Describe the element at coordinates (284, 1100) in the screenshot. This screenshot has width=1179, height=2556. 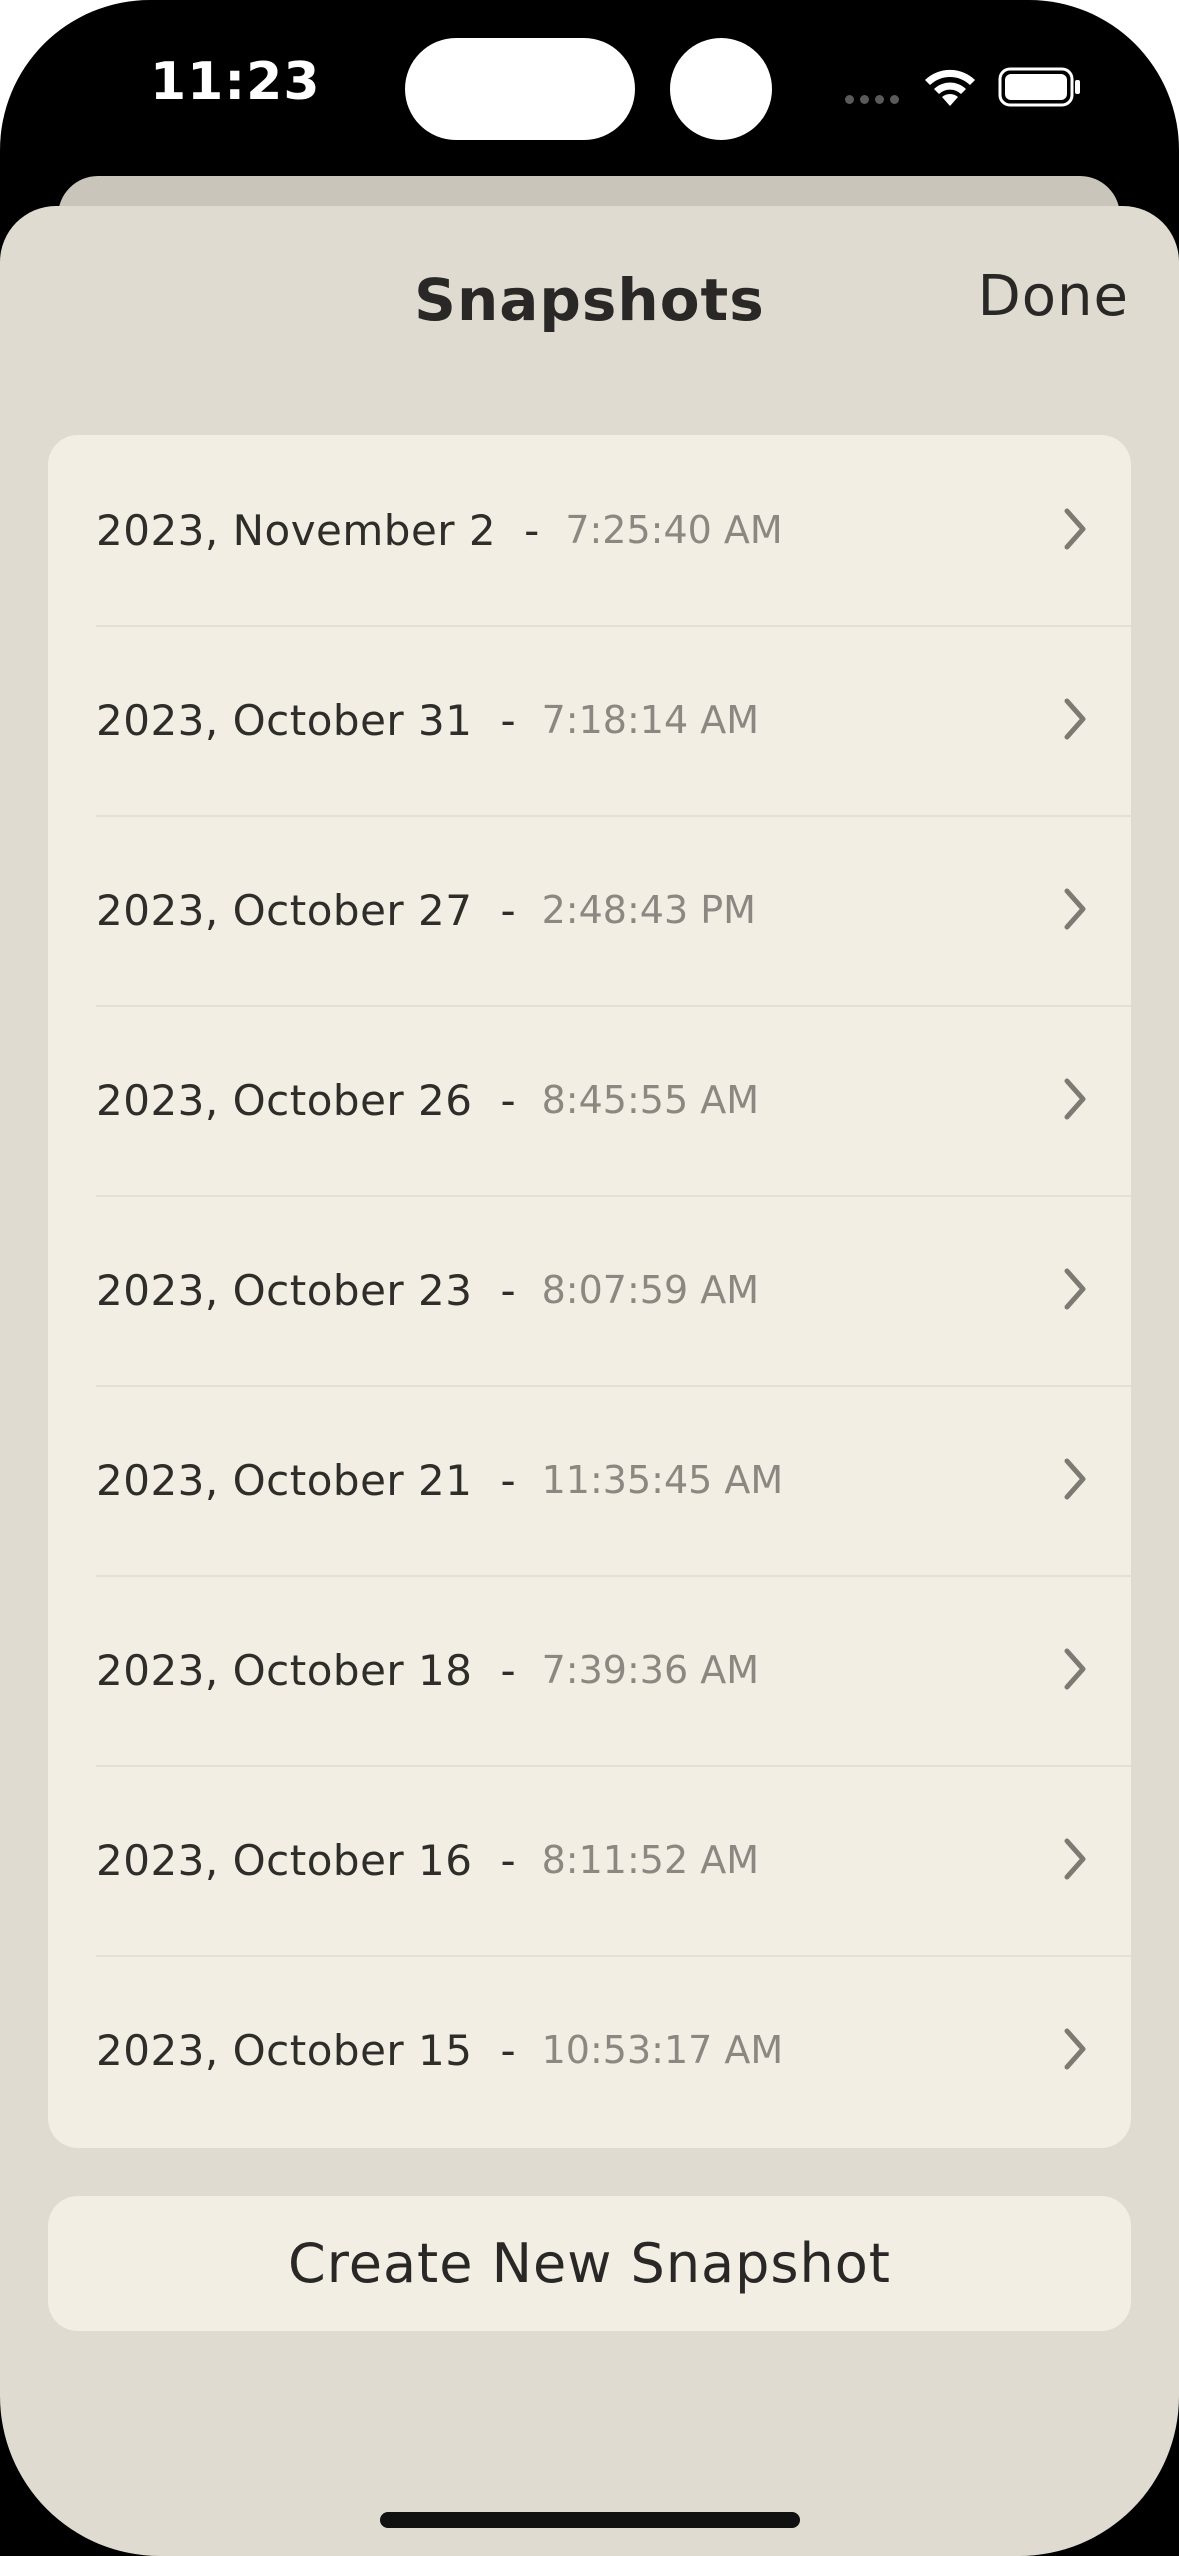
I see `snapshot-date: 2023, October 26` at that location.